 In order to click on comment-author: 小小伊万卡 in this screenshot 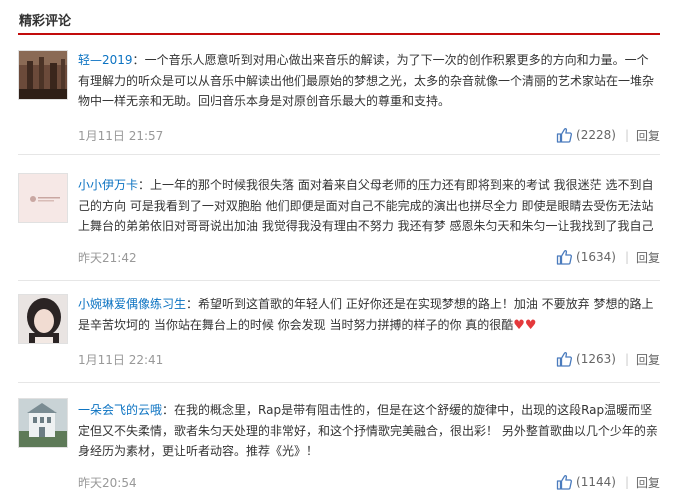, I will do `click(108, 185)`.